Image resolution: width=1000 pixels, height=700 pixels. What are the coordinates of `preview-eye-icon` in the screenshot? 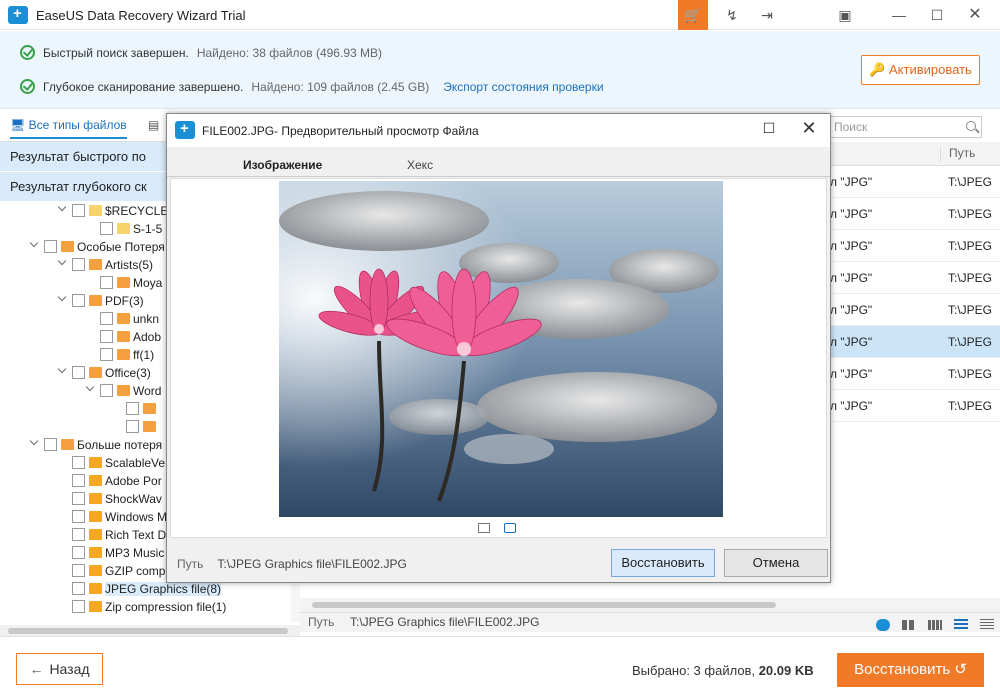 It's located at (883, 624).